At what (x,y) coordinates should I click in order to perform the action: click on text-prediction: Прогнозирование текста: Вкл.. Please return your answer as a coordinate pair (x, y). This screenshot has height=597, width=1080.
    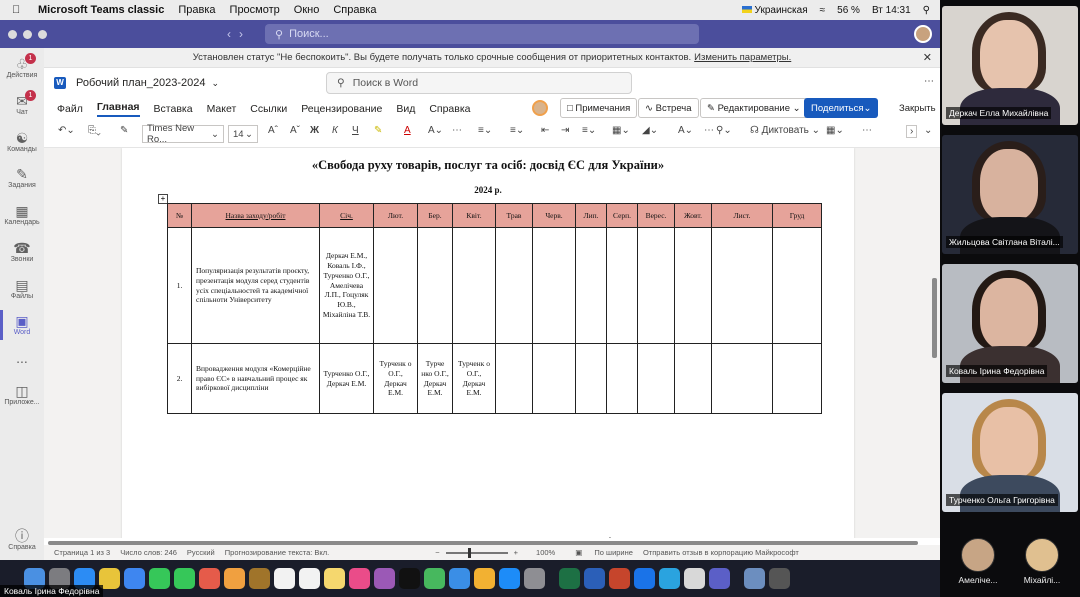
    Looking at the image, I should click on (277, 552).